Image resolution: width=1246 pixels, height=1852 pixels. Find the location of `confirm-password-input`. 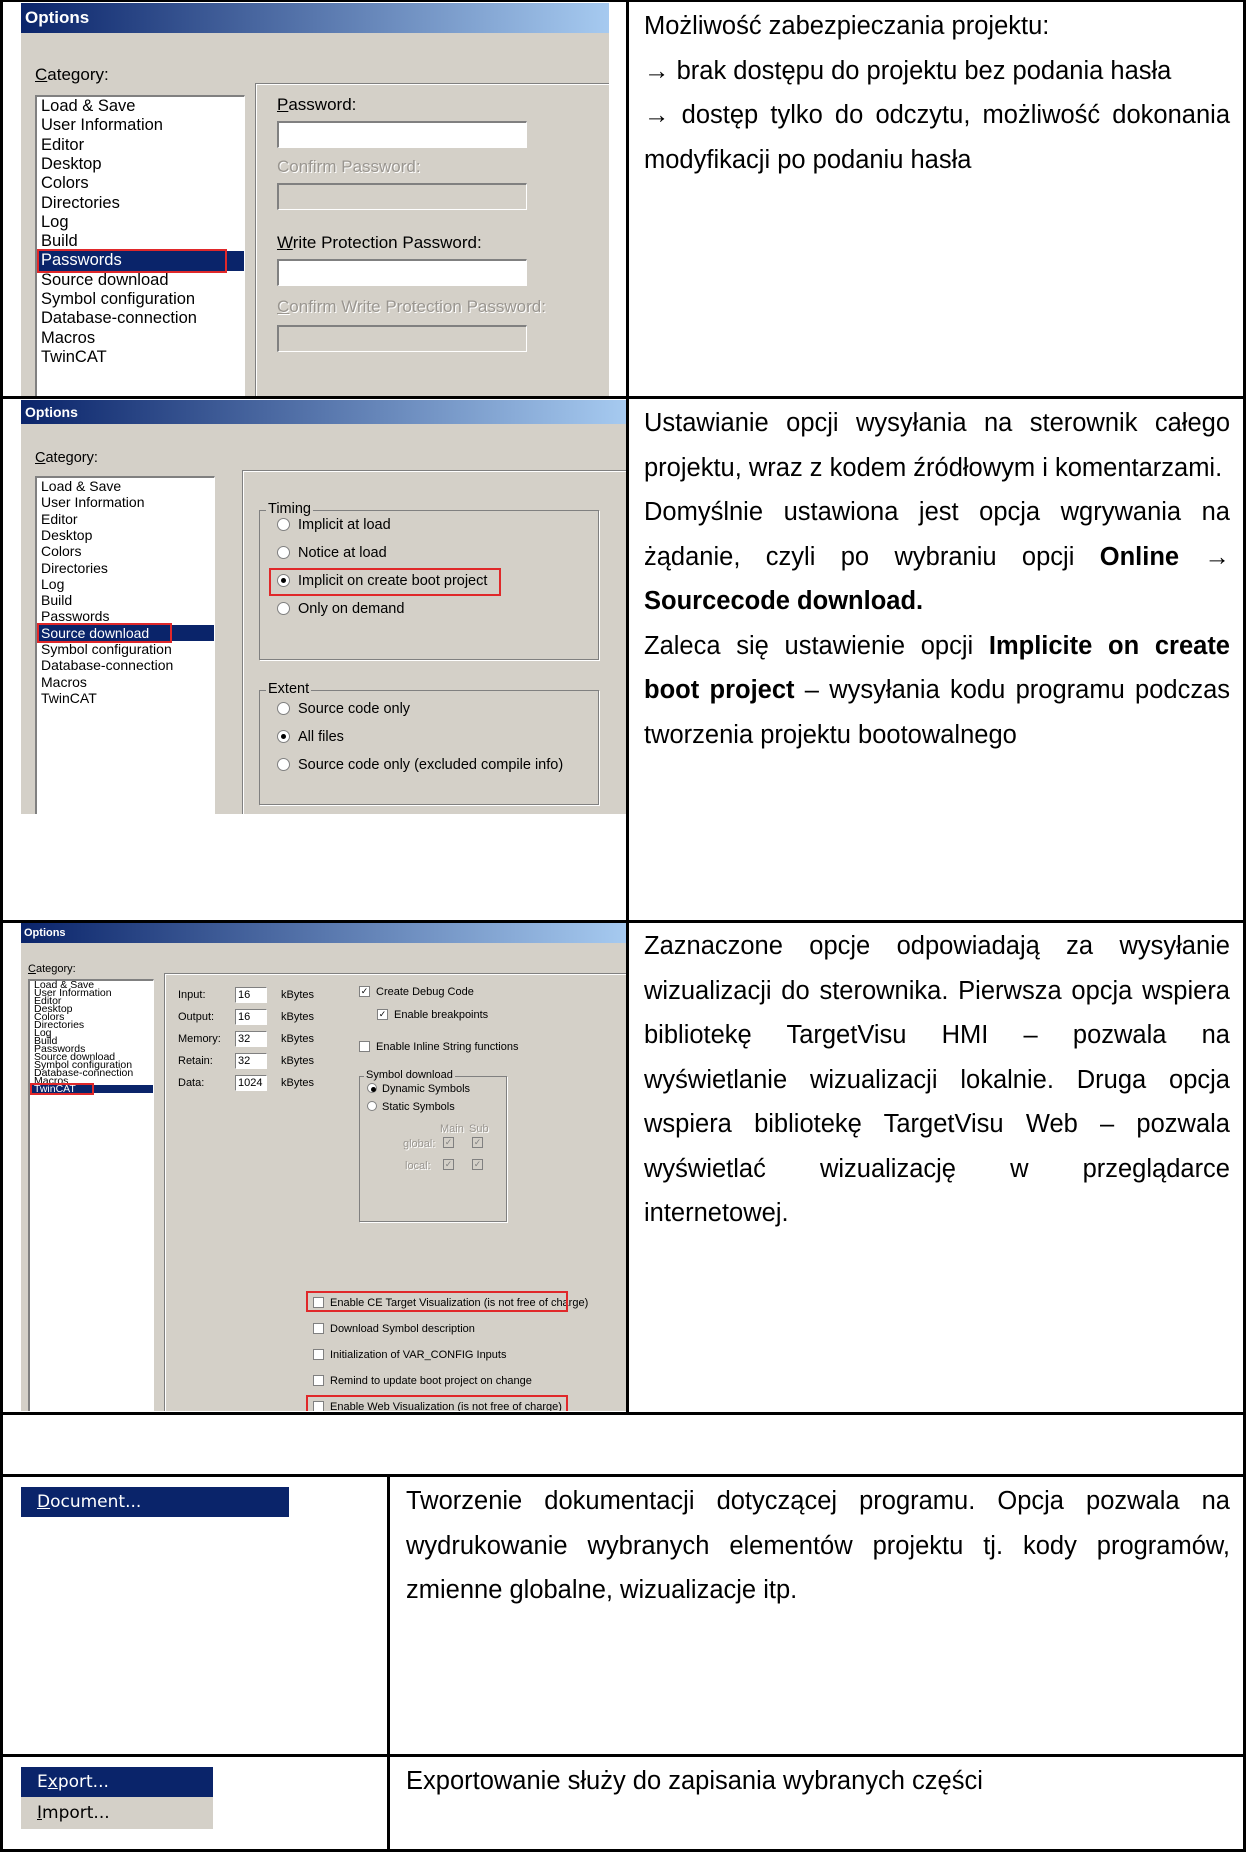

confirm-password-input is located at coordinates (402, 196).